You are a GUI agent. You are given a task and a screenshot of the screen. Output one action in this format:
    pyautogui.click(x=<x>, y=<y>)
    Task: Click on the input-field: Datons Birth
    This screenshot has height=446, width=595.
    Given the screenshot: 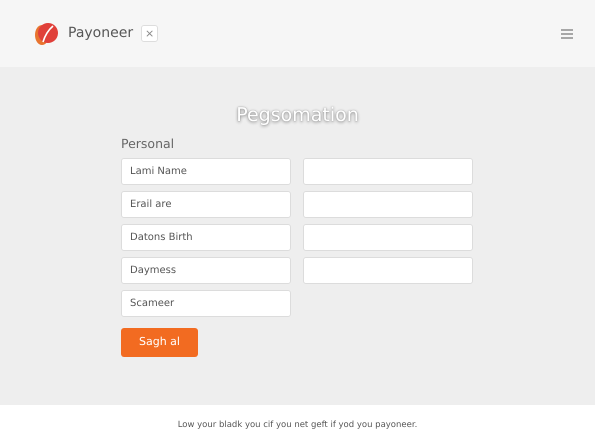 What is the action you would take?
    pyautogui.click(x=206, y=237)
    